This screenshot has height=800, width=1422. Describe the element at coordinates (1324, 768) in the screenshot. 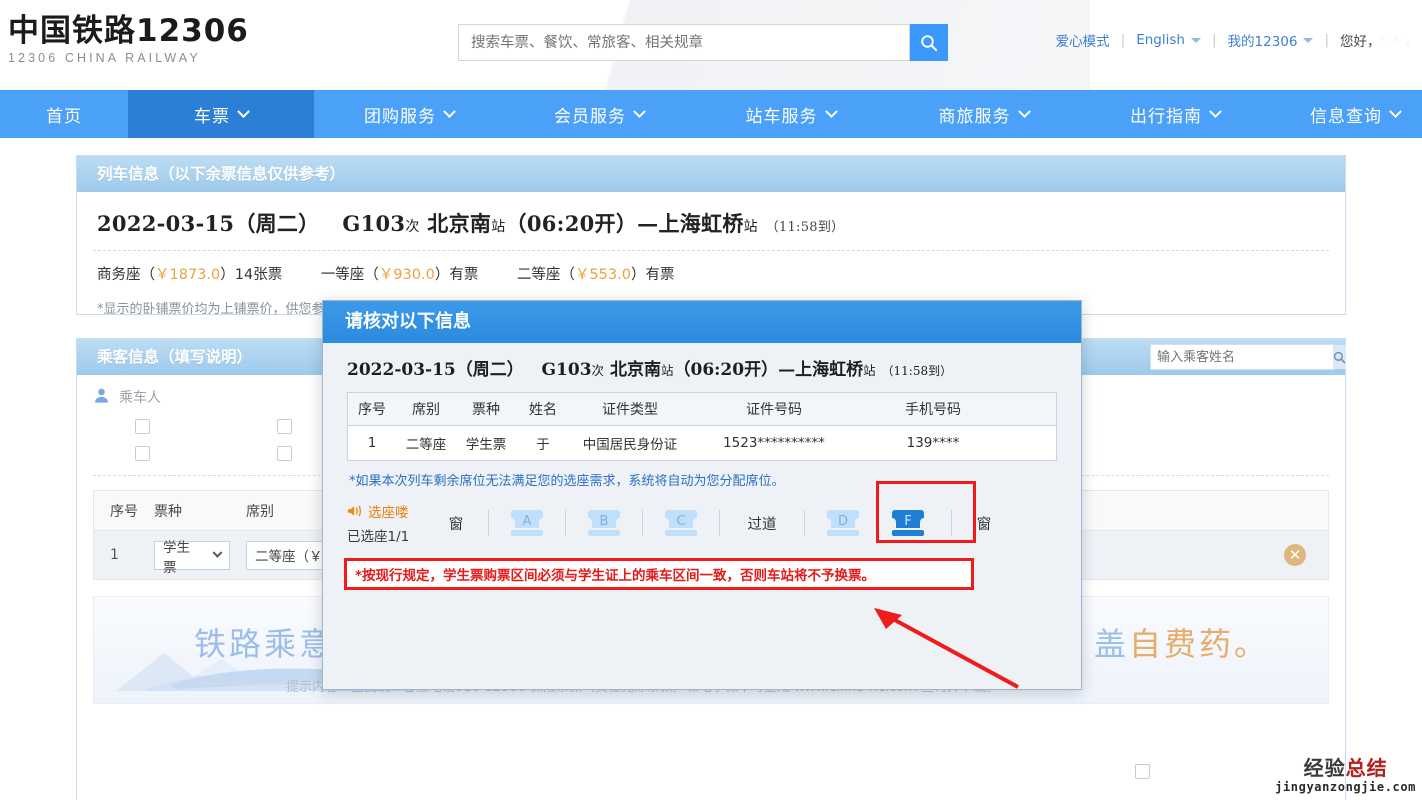

I see `watermark-title-a: 经验` at that location.